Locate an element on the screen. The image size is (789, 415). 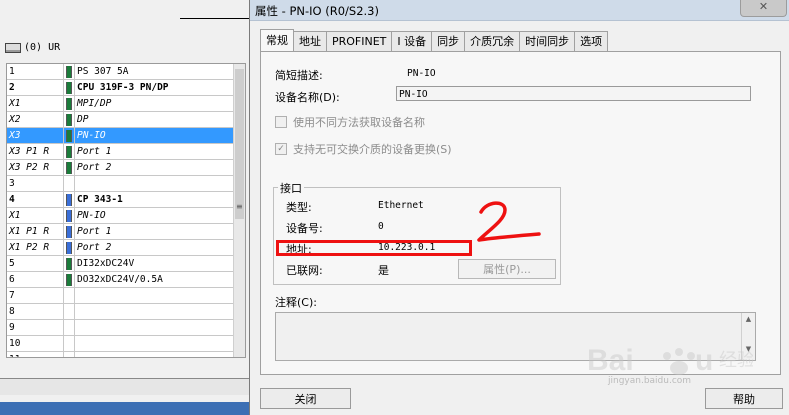
rack-row: 2 CPU 319F-3 PN/DP is located at coordinates (120, 87).